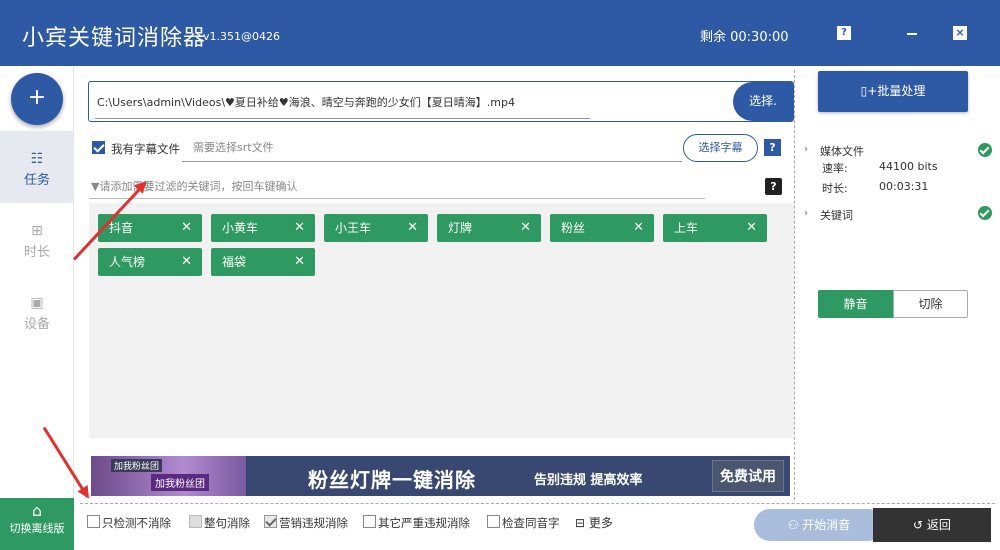  Describe the element at coordinates (227, 523) in the screenshot. I see `option-label: 整句消除` at that location.